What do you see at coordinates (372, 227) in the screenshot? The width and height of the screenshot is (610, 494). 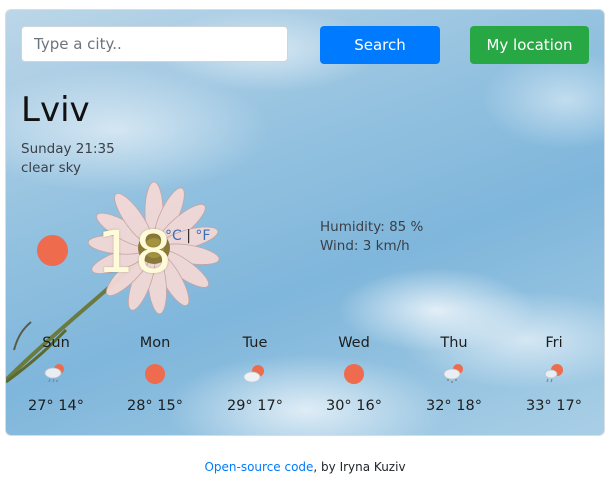 I see `humidity: Humidity: 85 %` at bounding box center [372, 227].